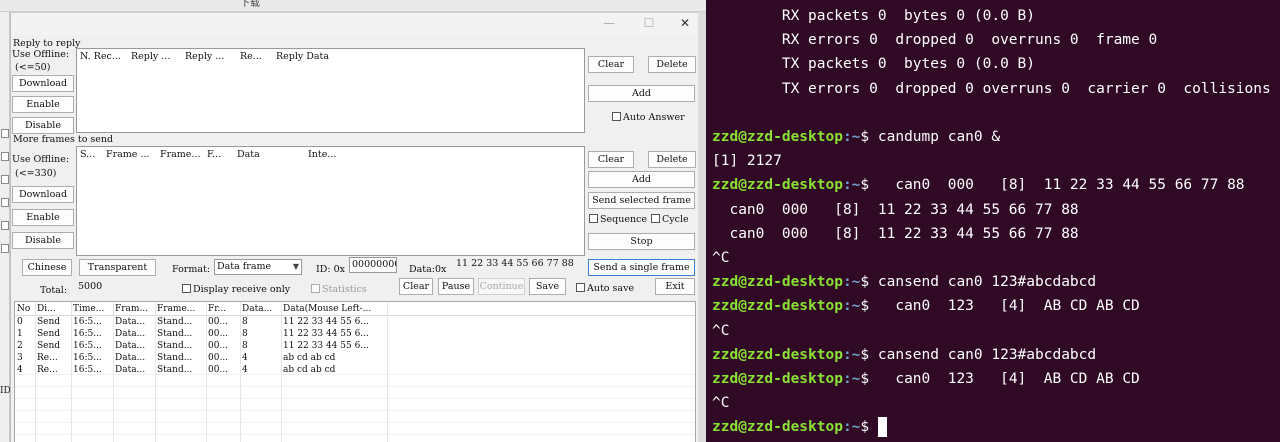 The height and width of the screenshot is (442, 1280). Describe the element at coordinates (302, 56) in the screenshot. I see `reply-column-header: Reply Data` at that location.